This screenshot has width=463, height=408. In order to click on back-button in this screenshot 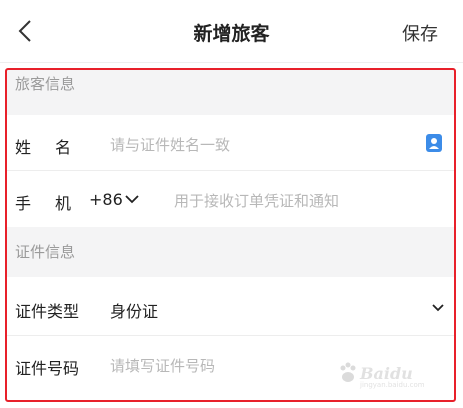, I will do `click(26, 31)`.